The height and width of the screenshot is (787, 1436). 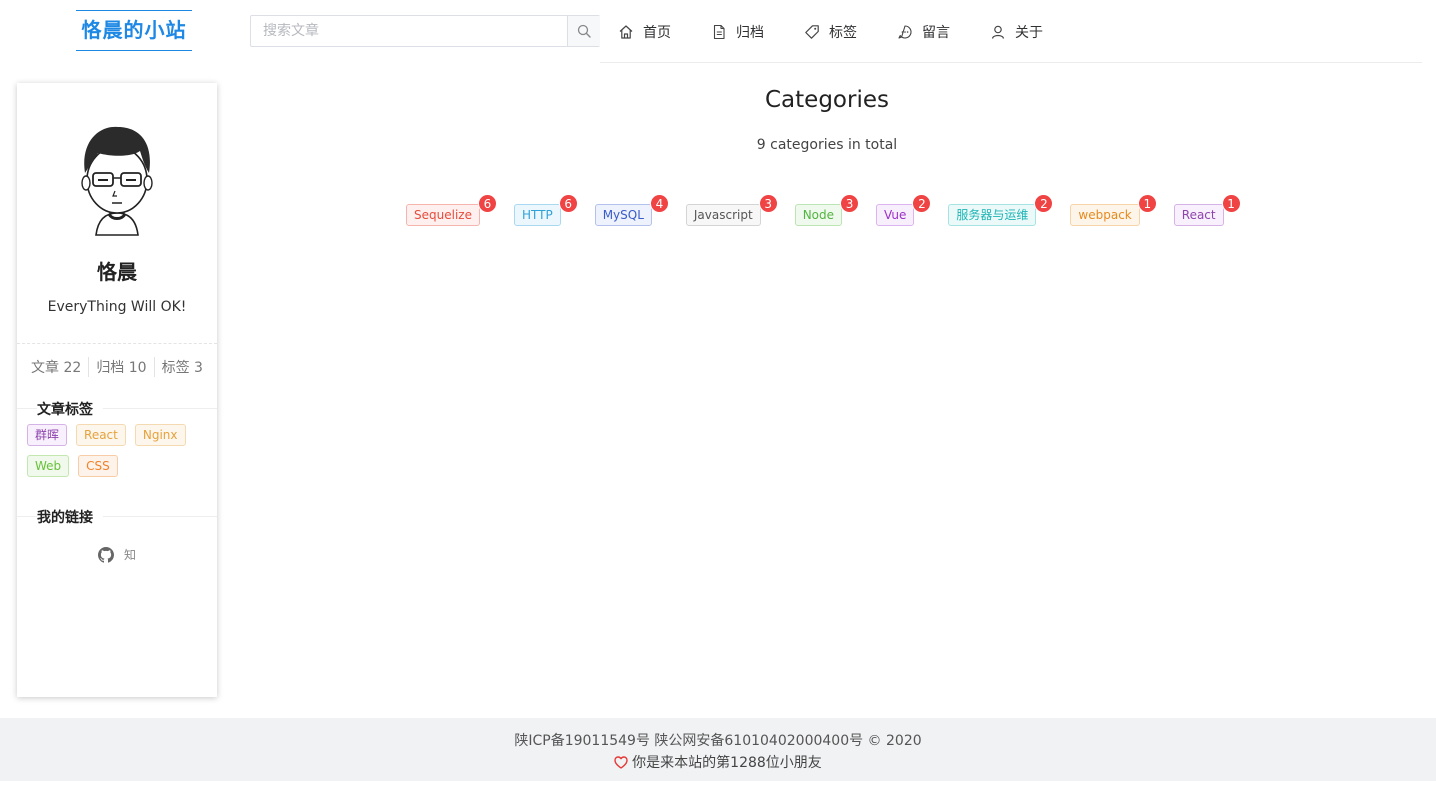 I want to click on tag-chip: 群晖, so click(x=47, y=435).